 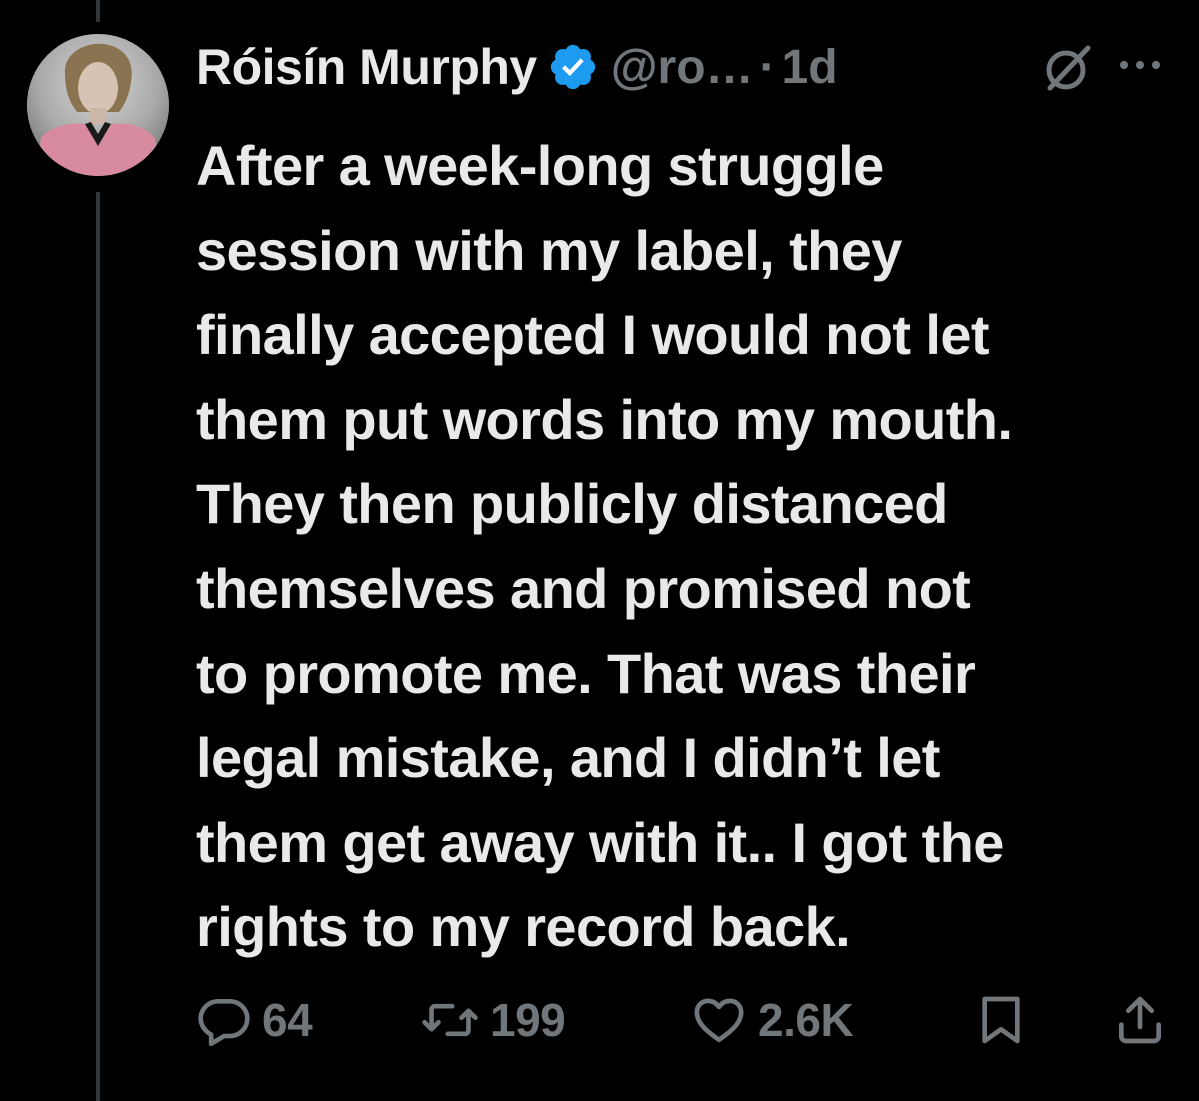 What do you see at coordinates (528, 1020) in the screenshot?
I see `retweet-count: 199` at bounding box center [528, 1020].